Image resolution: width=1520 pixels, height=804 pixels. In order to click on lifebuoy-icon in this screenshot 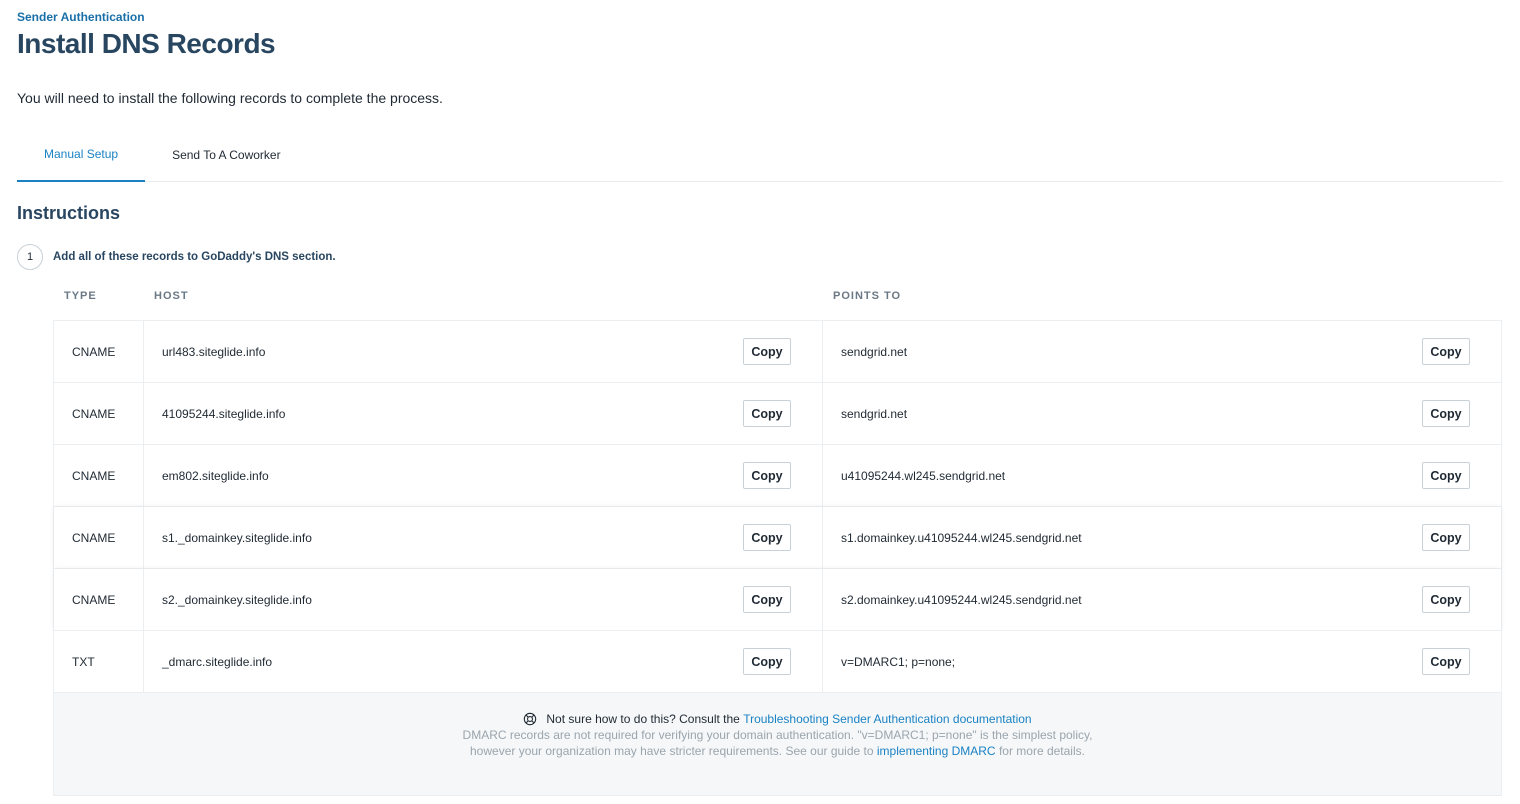, I will do `click(530, 719)`.